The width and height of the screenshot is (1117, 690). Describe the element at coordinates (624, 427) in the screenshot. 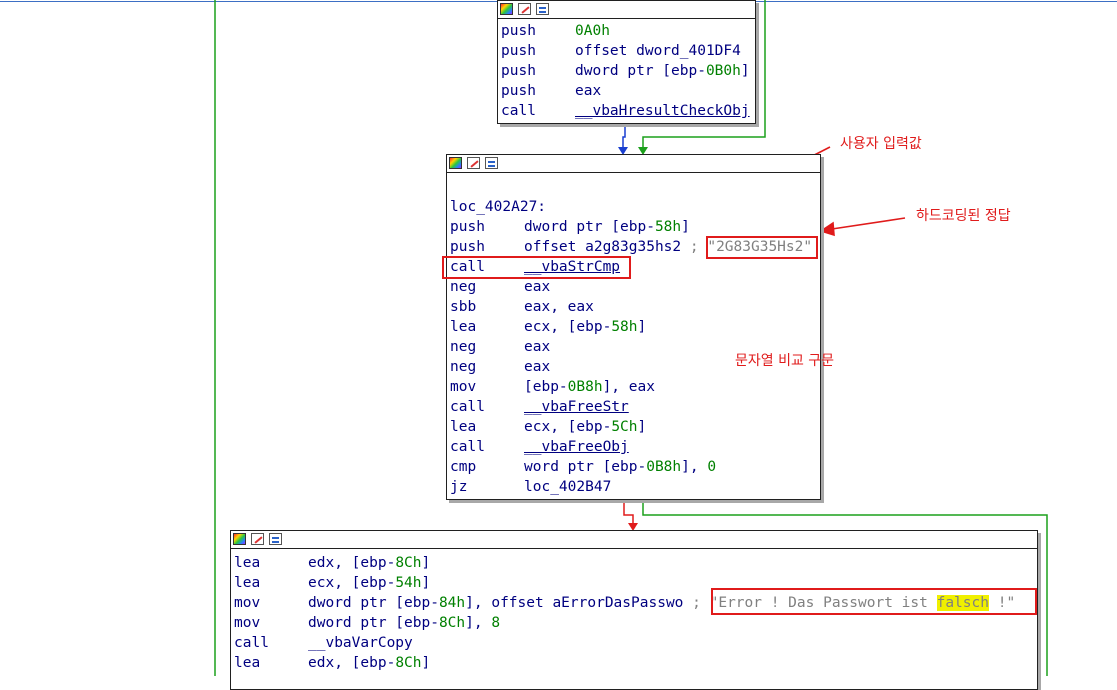

I see `asm-immediate: 5Ch` at that location.